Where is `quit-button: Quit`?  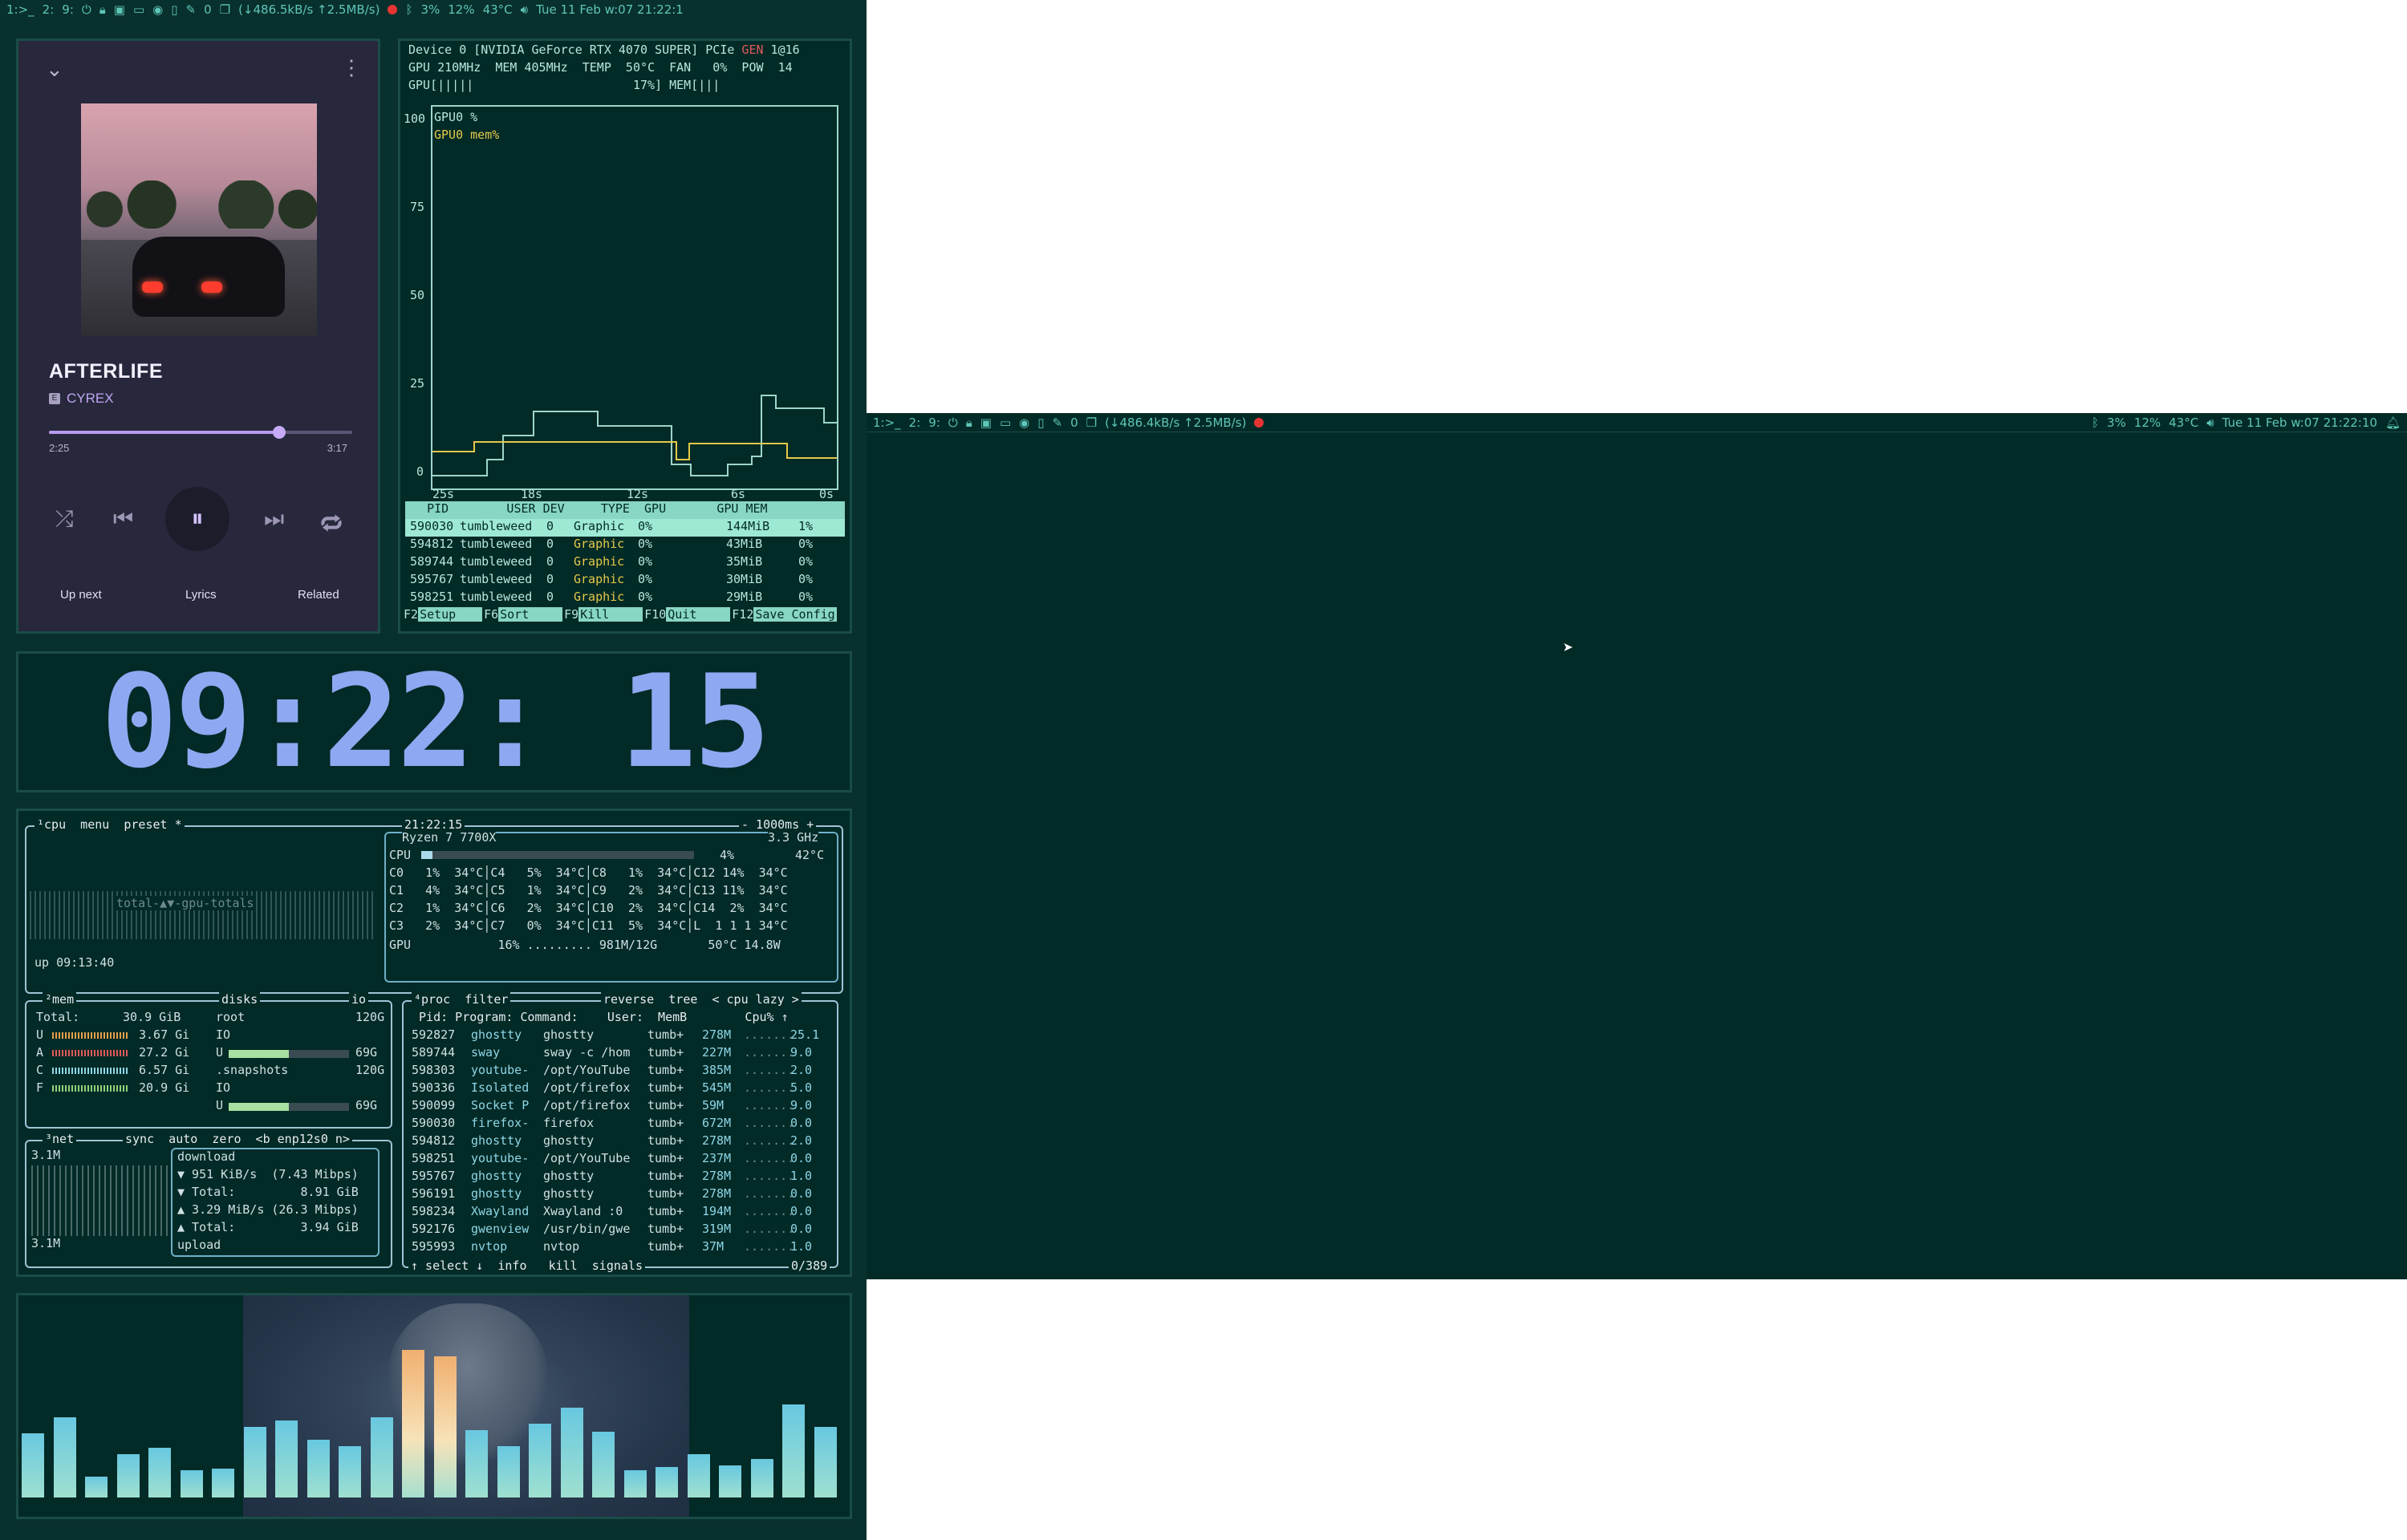 quit-button: Quit is located at coordinates (699, 614).